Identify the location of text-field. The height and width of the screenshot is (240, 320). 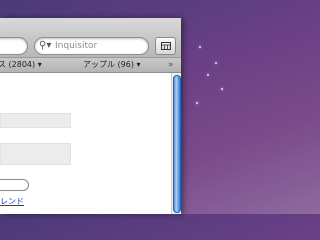
(14, 185).